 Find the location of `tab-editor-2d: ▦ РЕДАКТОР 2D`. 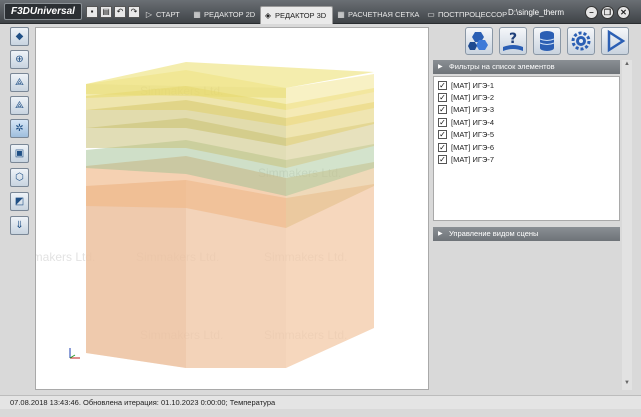

tab-editor-2d: ▦ РЕДАКТОР 2D is located at coordinates (222, 15).